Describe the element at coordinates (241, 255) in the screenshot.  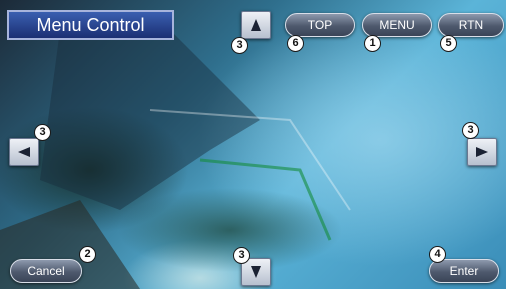
I see `callout-down: 3` at that location.